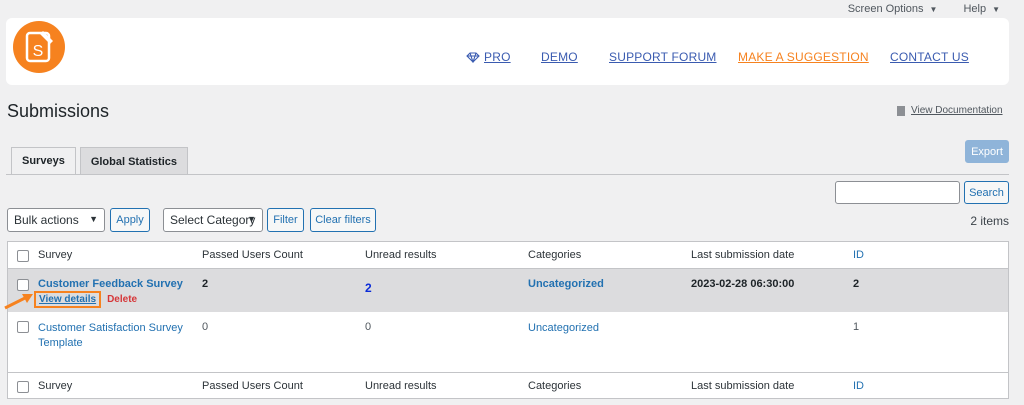 The image size is (1024, 405). Describe the element at coordinates (975, 9) in the screenshot. I see `help-label: Help` at that location.